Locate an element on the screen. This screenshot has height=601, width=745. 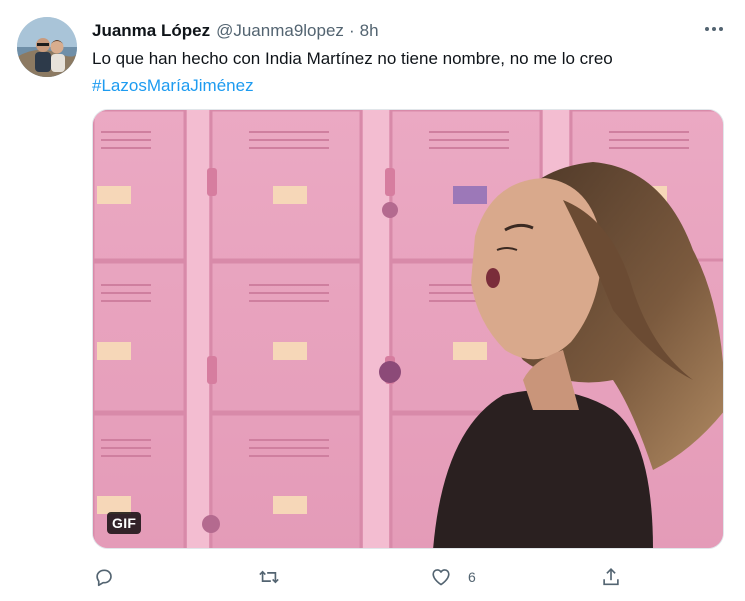
gif-badge: GIF is located at coordinates (124, 523).